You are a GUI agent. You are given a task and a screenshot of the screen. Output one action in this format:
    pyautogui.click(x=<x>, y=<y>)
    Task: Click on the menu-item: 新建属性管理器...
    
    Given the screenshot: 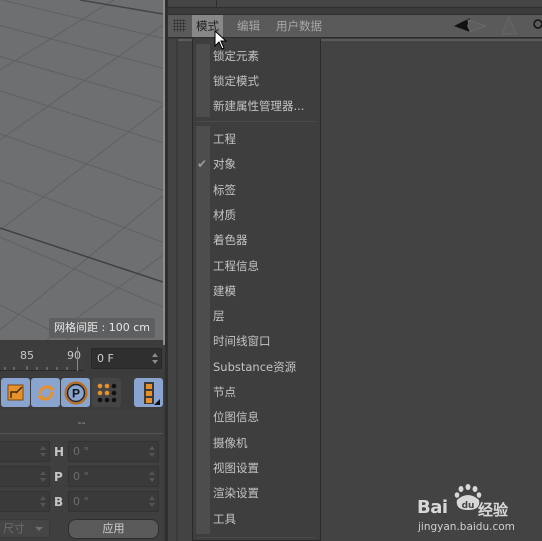 What is the action you would take?
    pyautogui.click(x=258, y=106)
    